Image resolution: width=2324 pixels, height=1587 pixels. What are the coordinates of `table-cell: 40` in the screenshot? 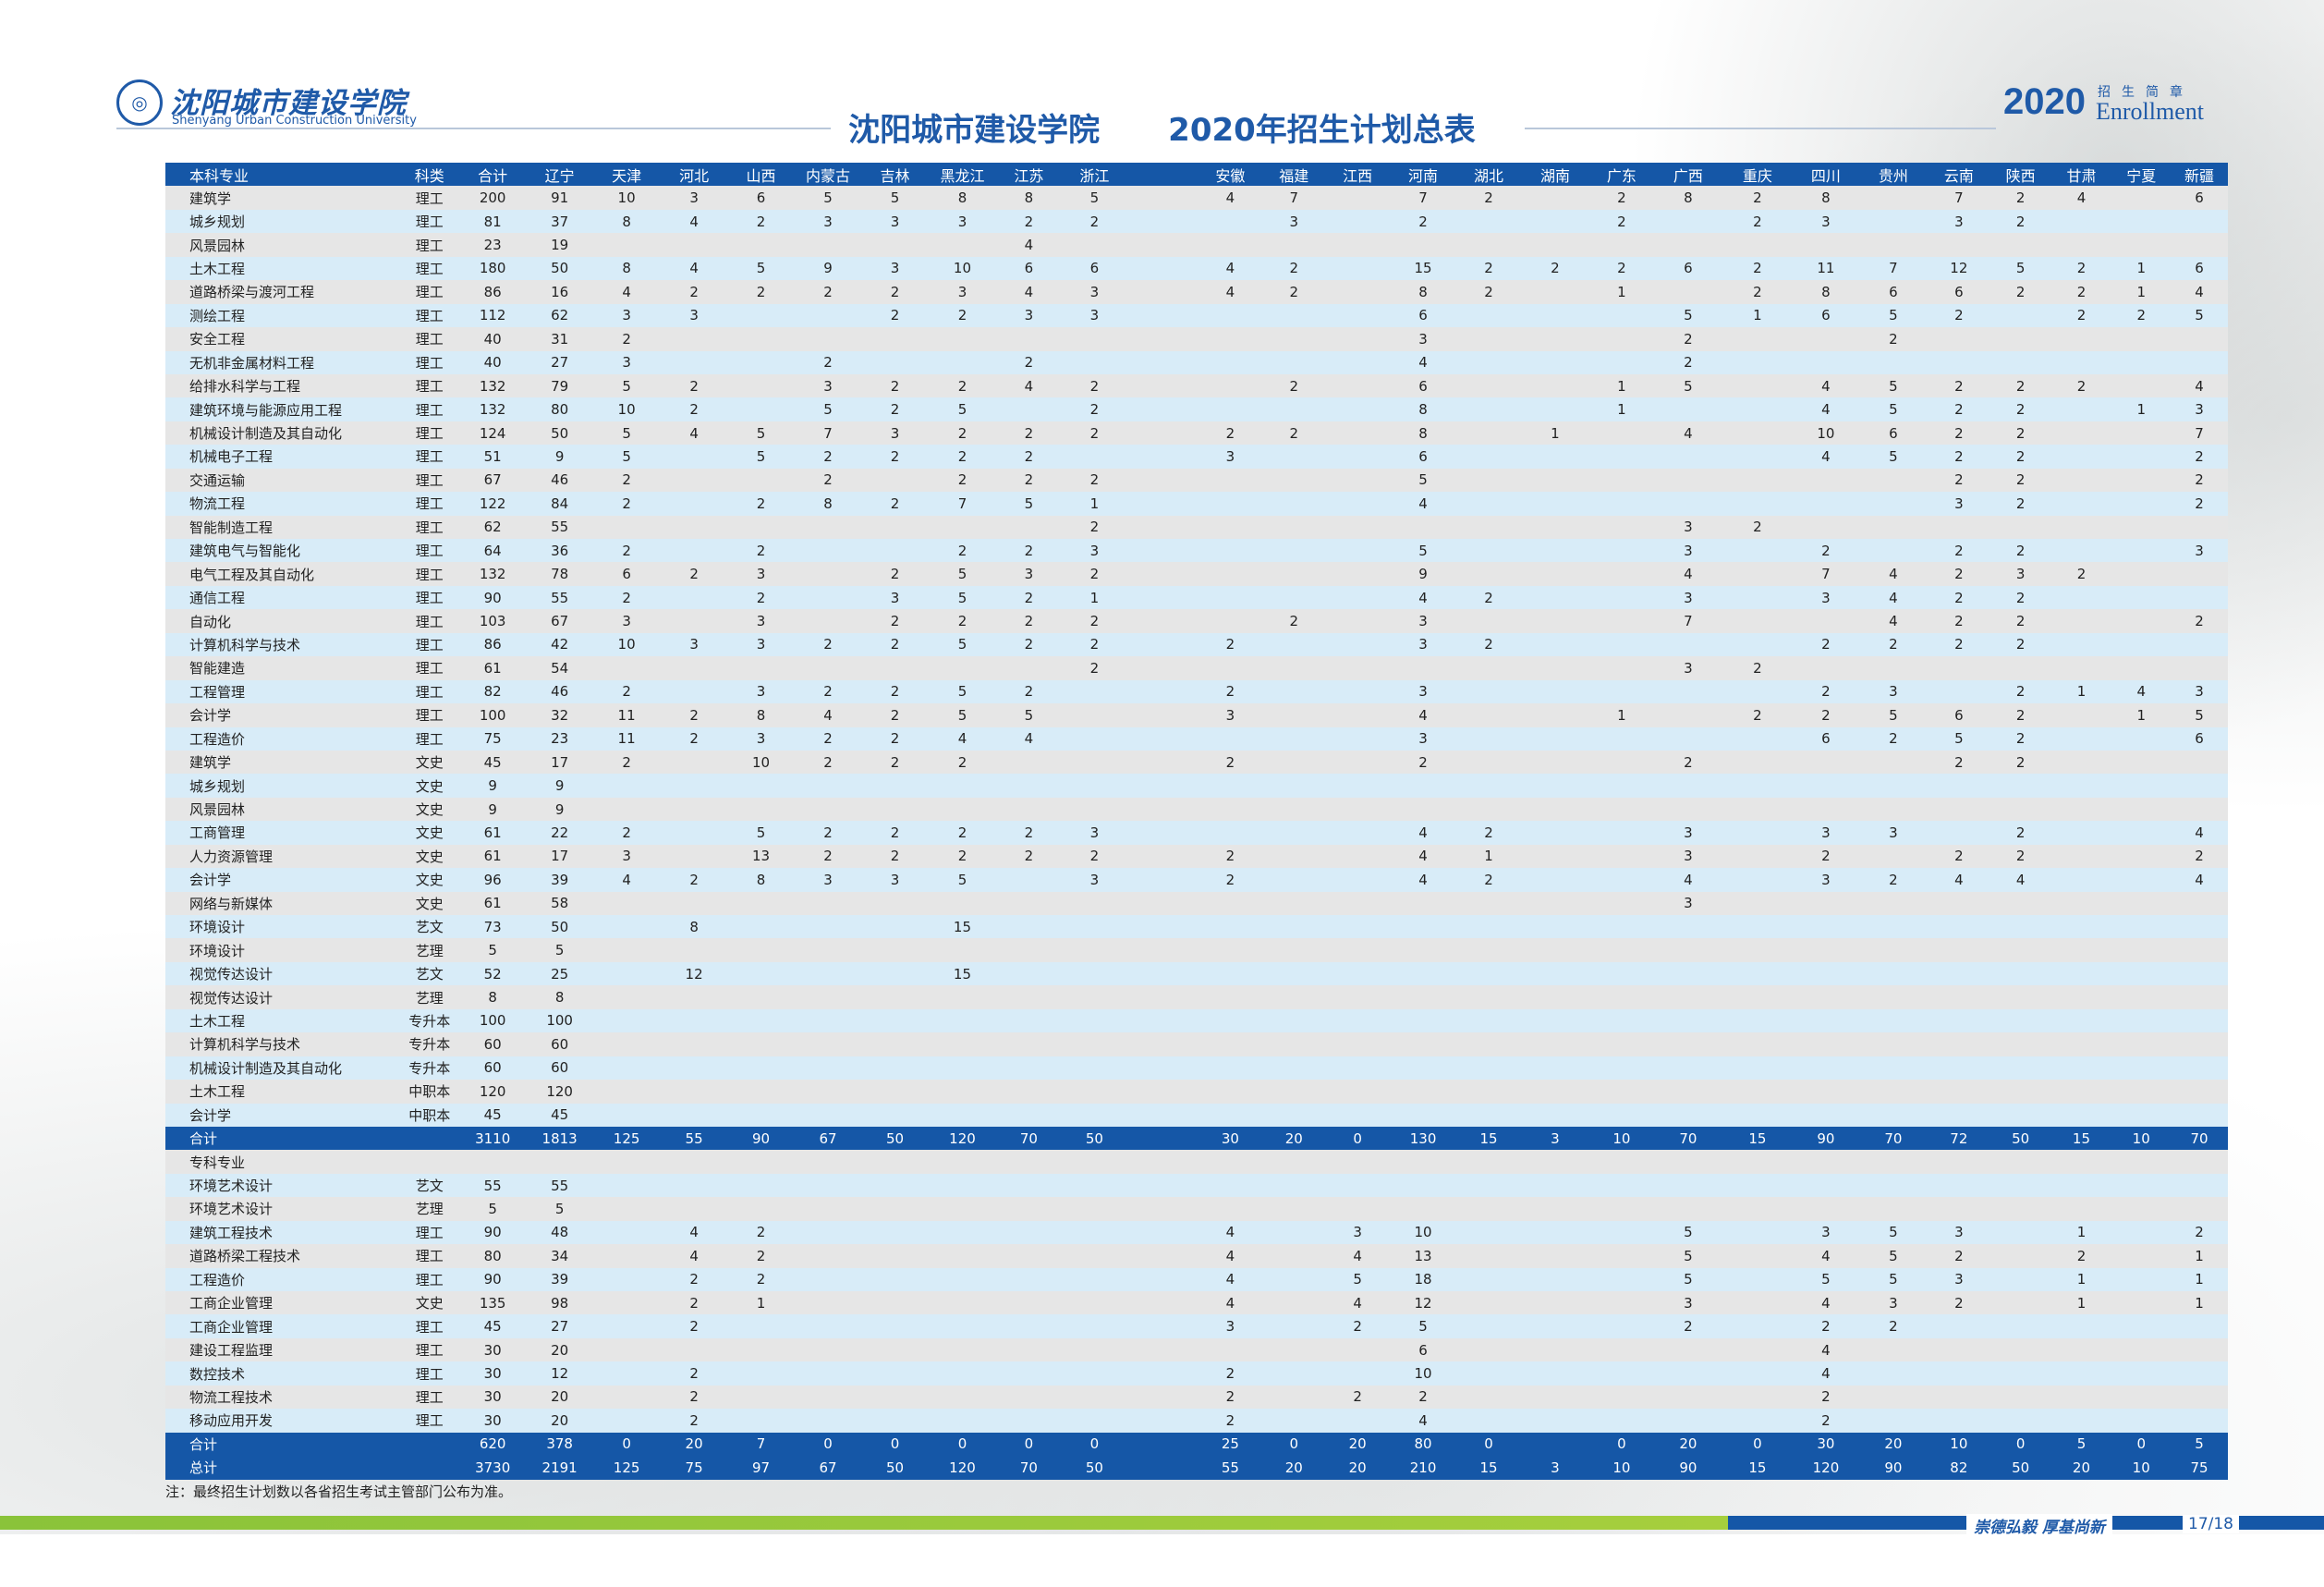 It's located at (492, 339).